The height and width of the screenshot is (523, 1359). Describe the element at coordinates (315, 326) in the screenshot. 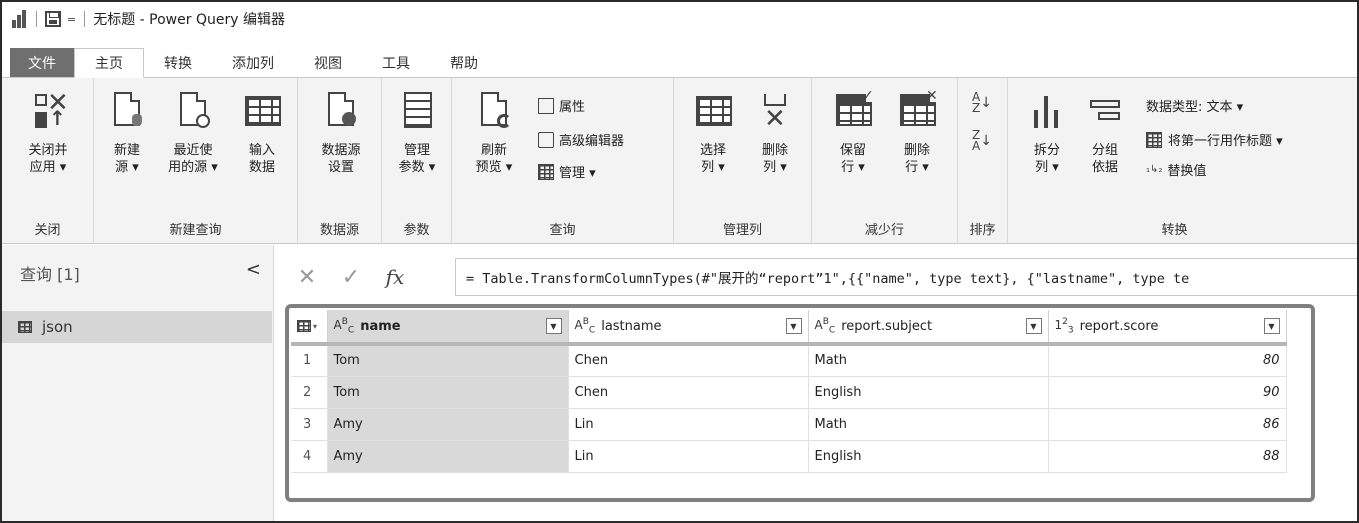

I see `chevron-down-icon: ▾` at that location.